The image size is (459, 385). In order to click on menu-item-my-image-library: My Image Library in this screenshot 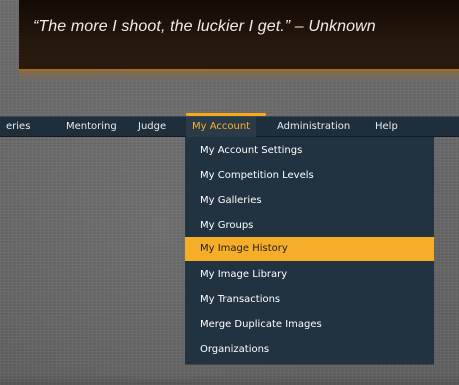, I will do `click(309, 275)`.